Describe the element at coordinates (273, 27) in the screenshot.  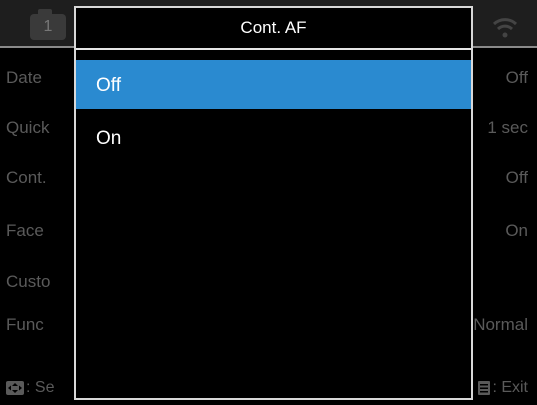
I see `popup-title: Cont. AF` at that location.